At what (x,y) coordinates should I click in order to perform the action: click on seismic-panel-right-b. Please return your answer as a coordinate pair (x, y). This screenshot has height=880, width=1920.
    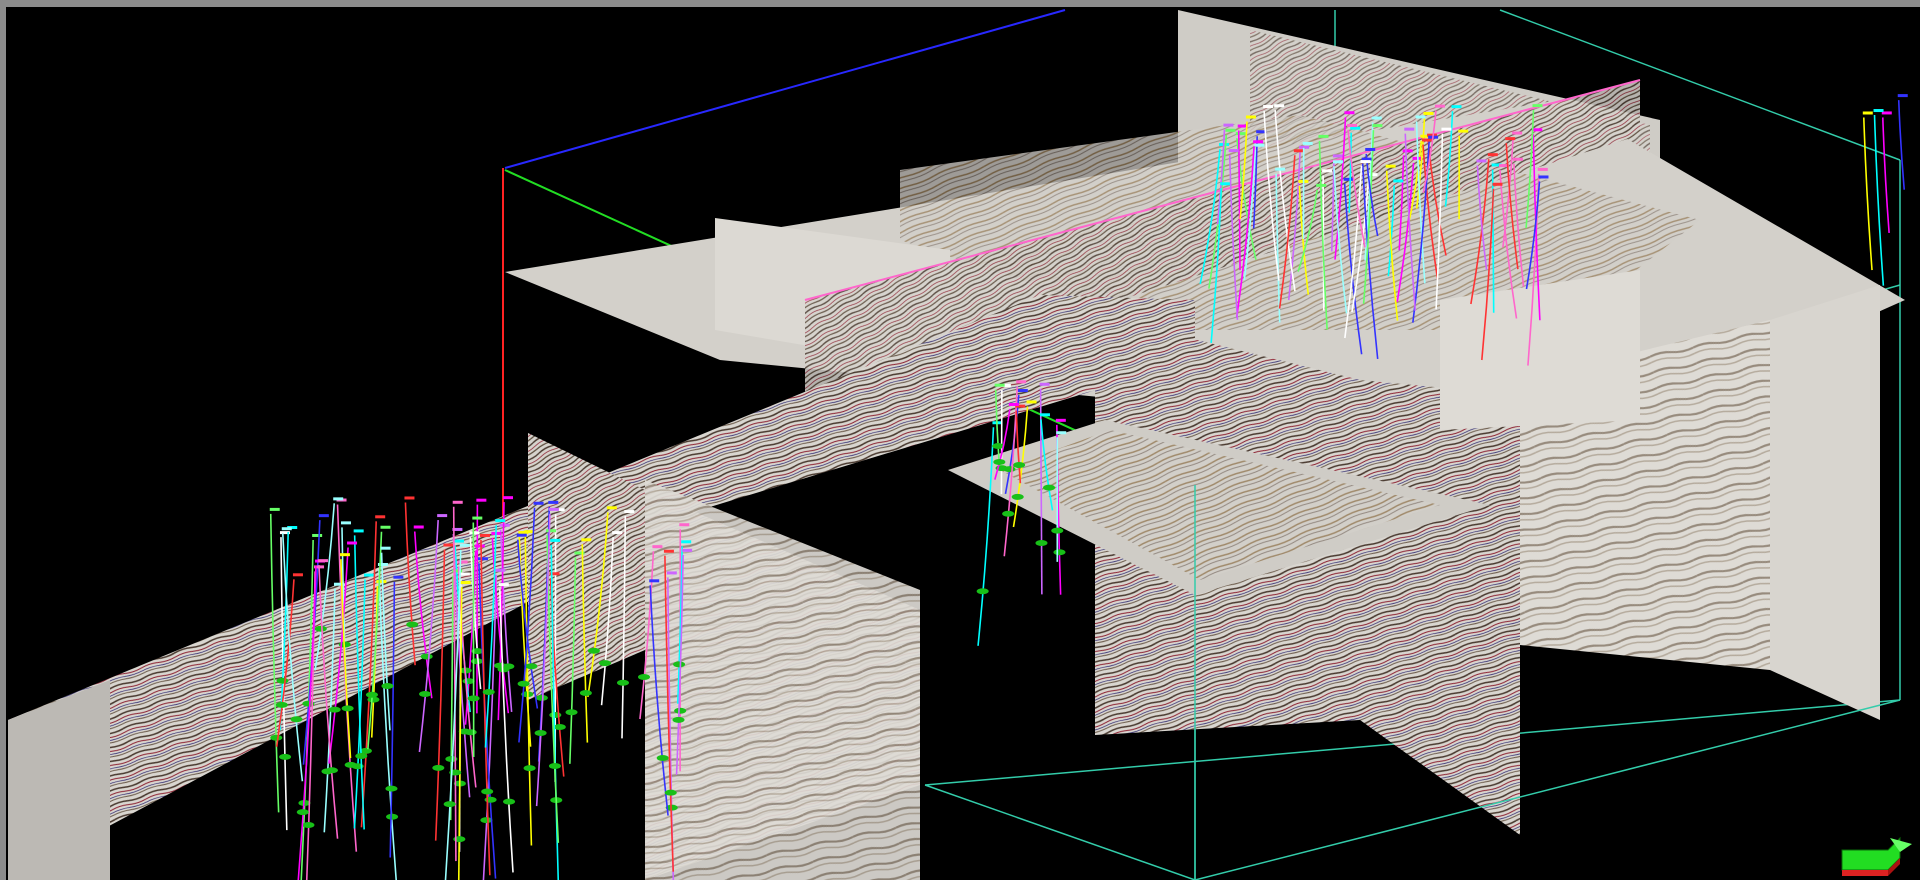
    Looking at the image, I should click on (1825, 502).